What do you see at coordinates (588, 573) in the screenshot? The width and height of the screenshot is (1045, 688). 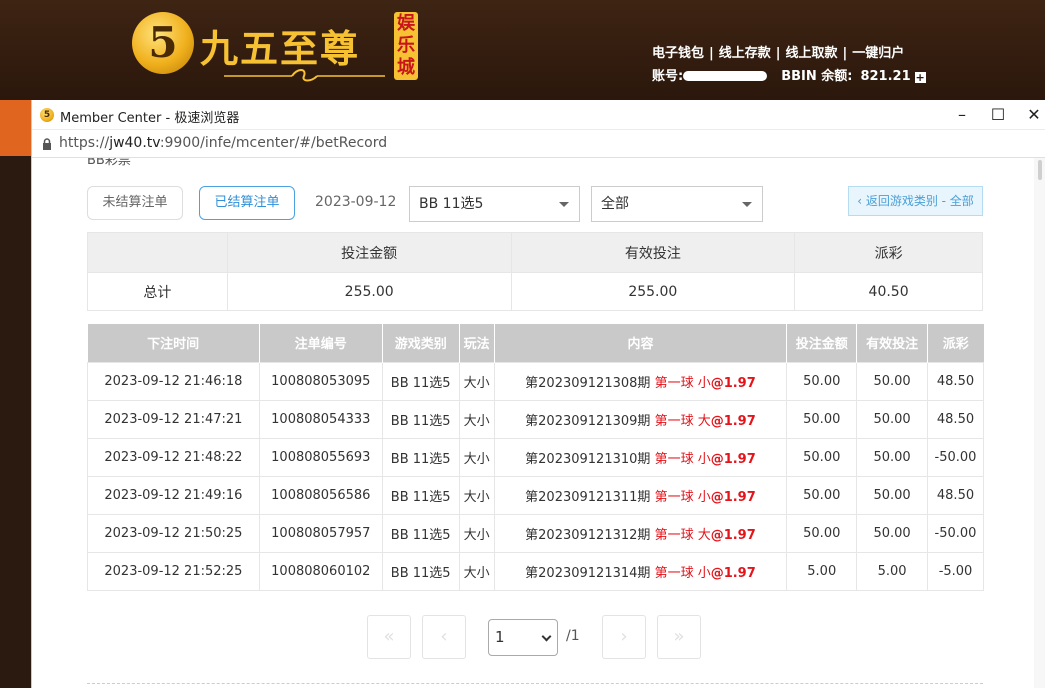 I see `bet-period: 第202309121314期` at bounding box center [588, 573].